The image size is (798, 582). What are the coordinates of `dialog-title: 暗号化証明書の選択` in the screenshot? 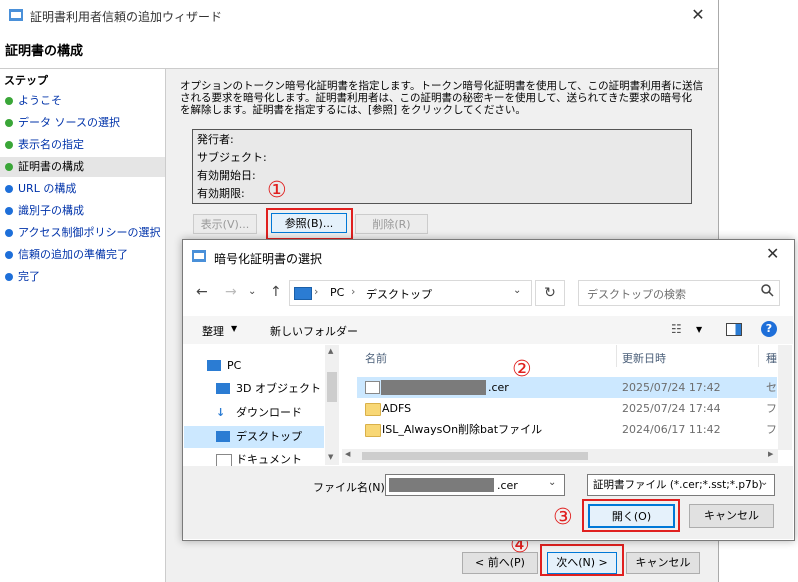 It's located at (268, 259).